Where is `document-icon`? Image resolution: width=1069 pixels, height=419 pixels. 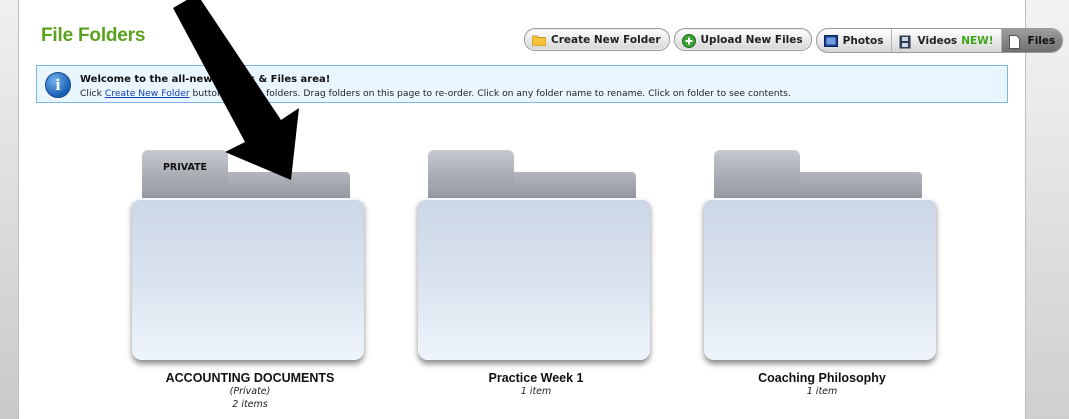
document-icon is located at coordinates (1015, 41).